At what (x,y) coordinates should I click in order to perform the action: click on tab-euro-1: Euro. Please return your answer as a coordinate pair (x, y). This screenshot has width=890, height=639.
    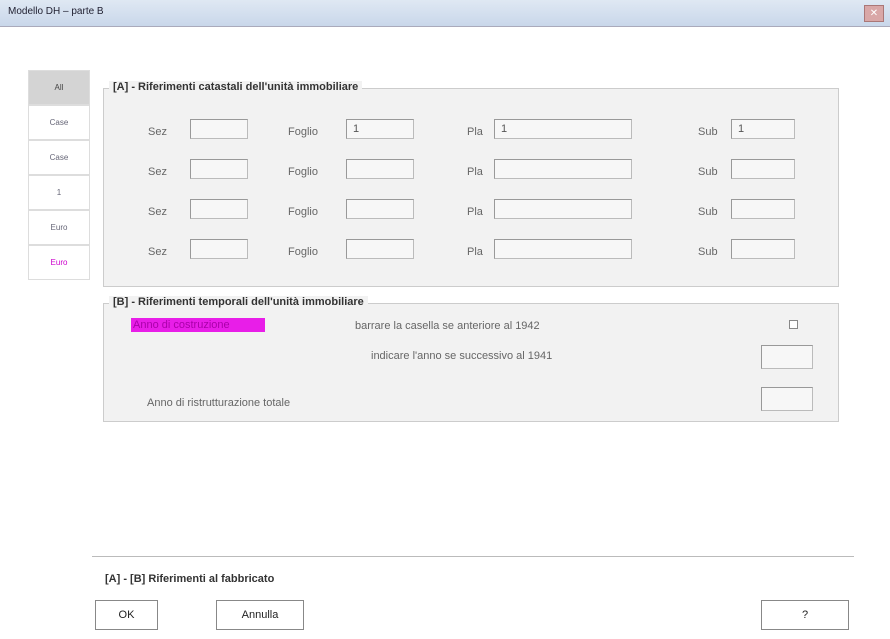
    Looking at the image, I should click on (59, 227).